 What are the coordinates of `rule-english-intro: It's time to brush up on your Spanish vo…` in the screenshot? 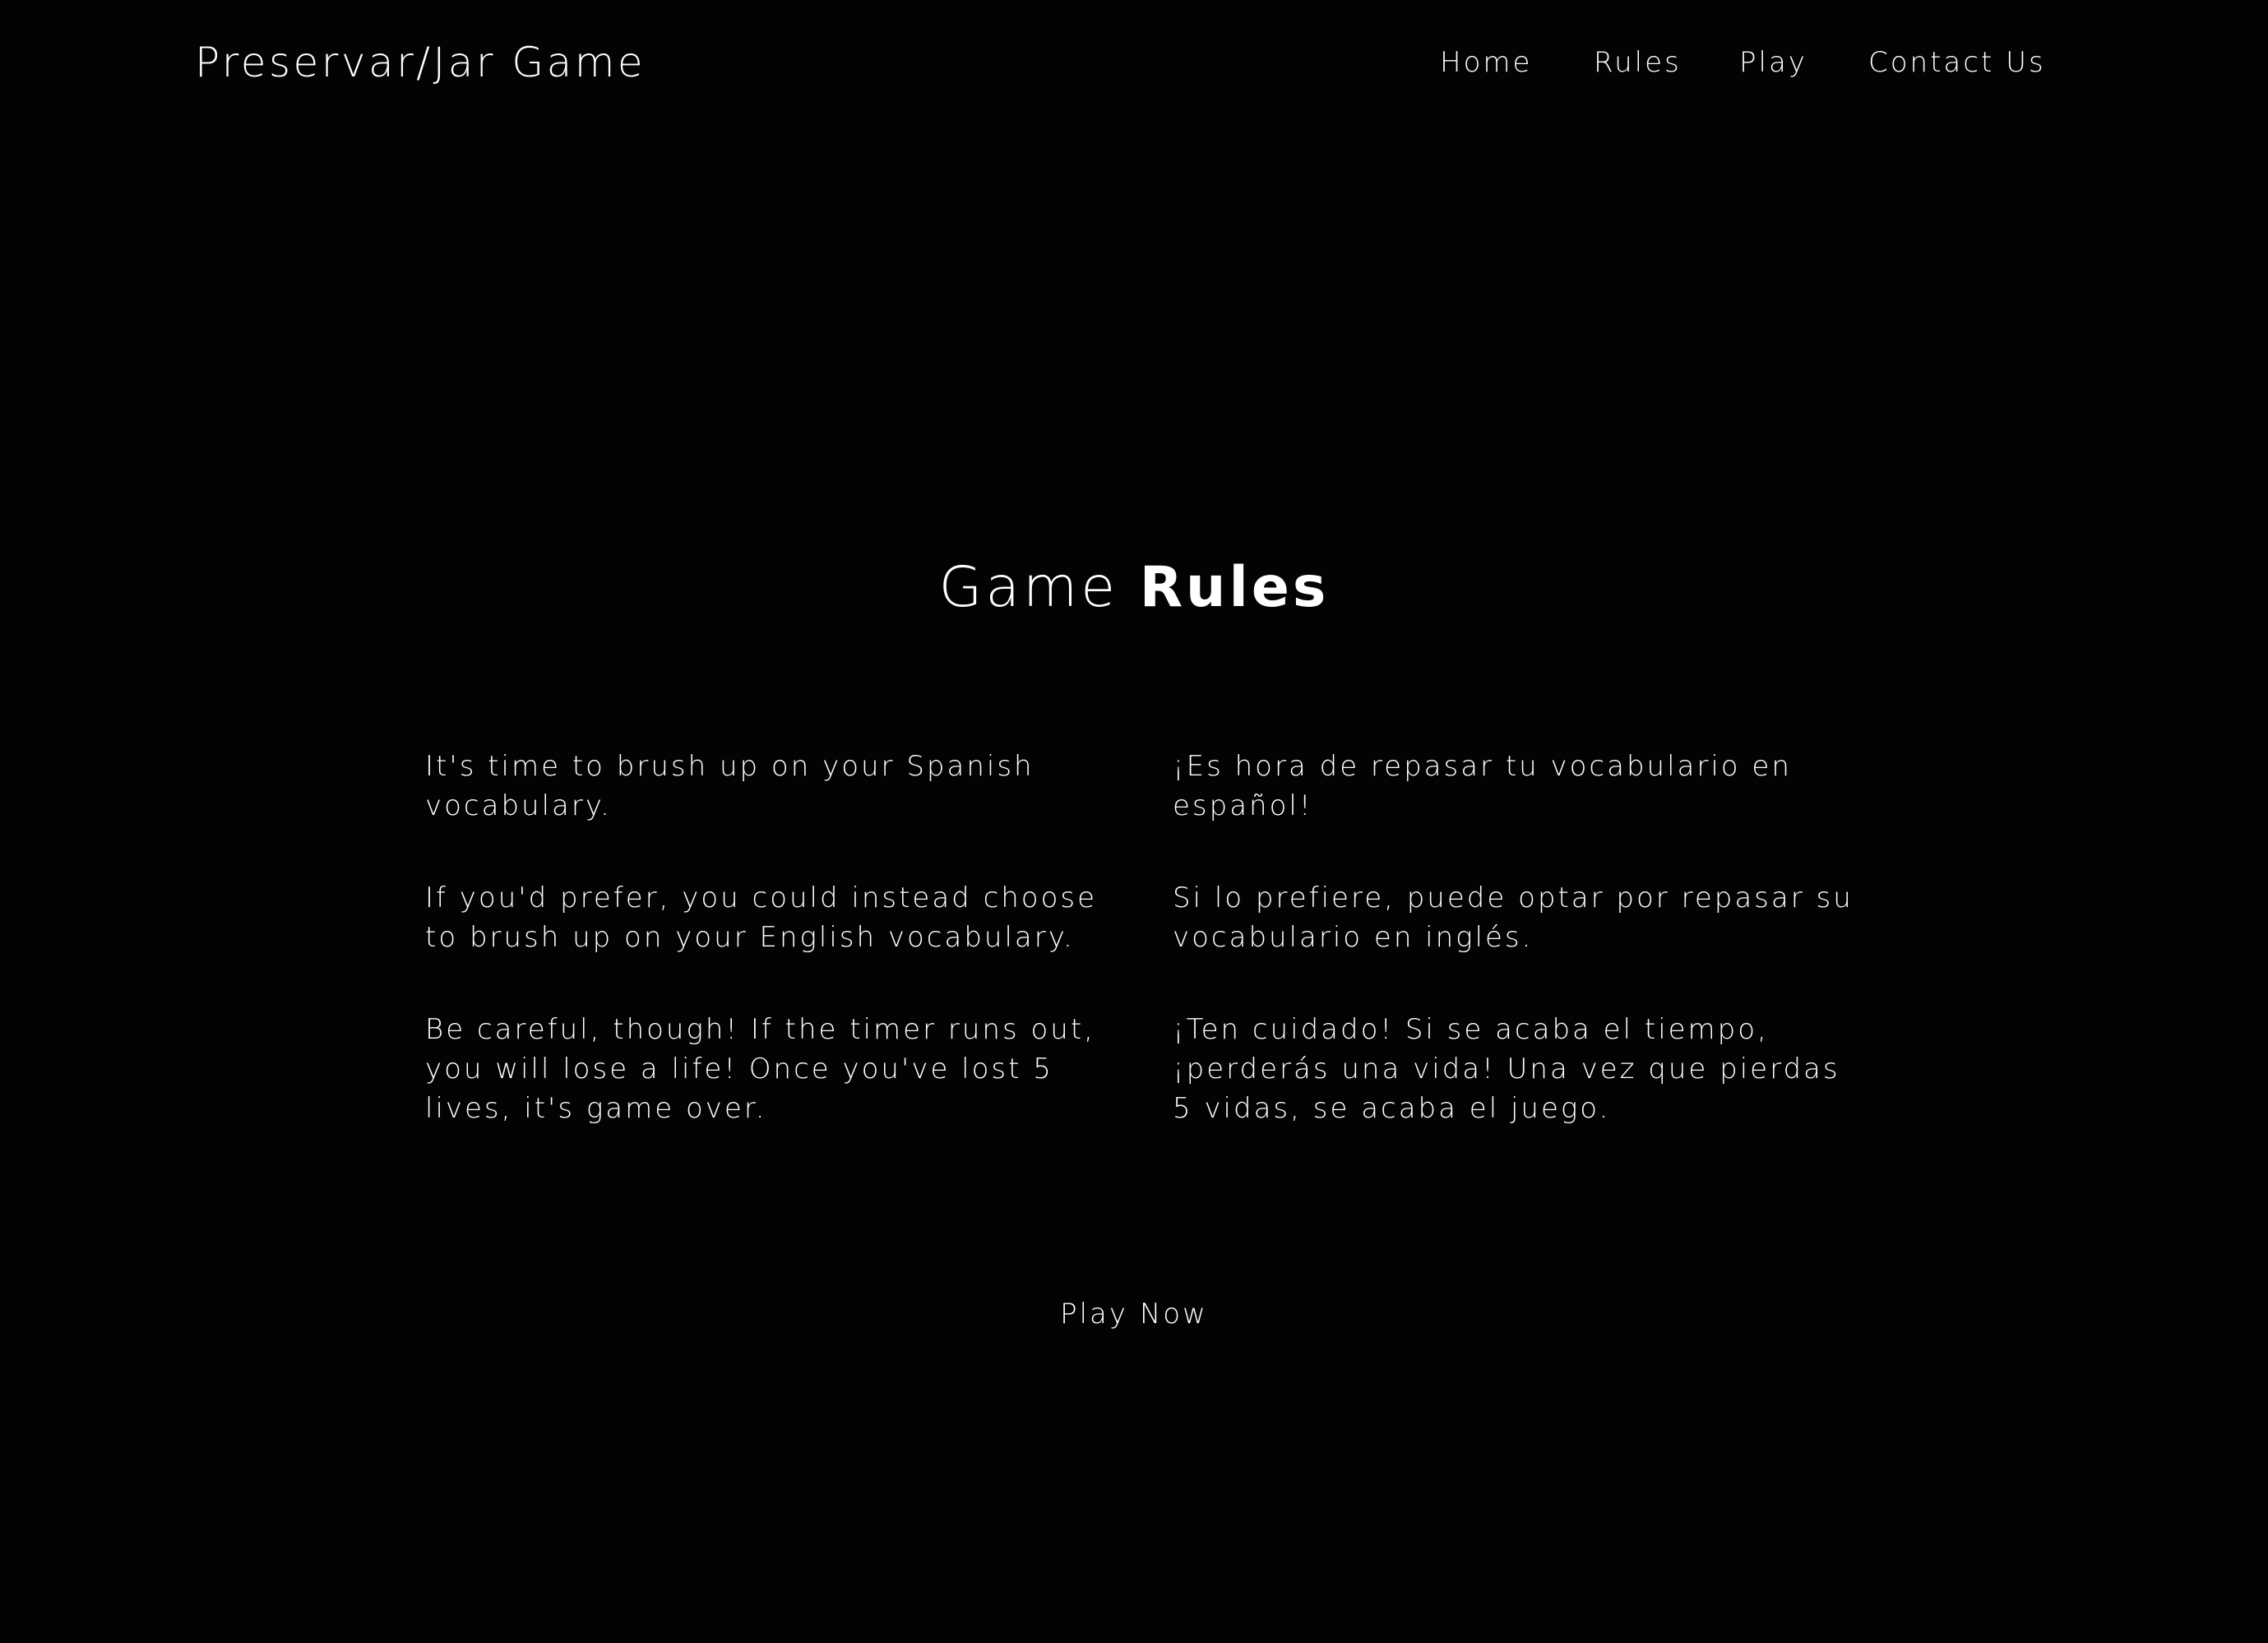 It's located at (730, 786).